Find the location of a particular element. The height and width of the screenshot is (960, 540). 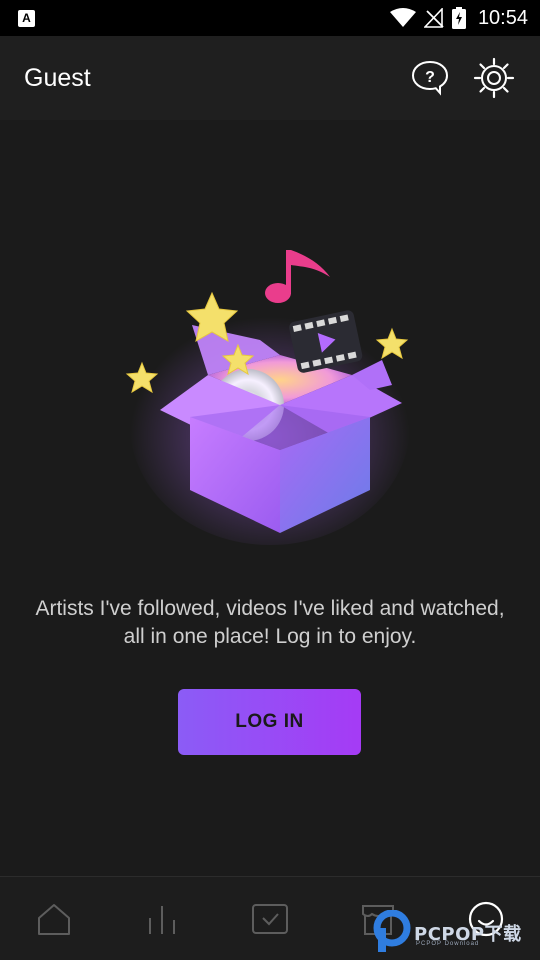

page-title: Guest is located at coordinates (57, 77).